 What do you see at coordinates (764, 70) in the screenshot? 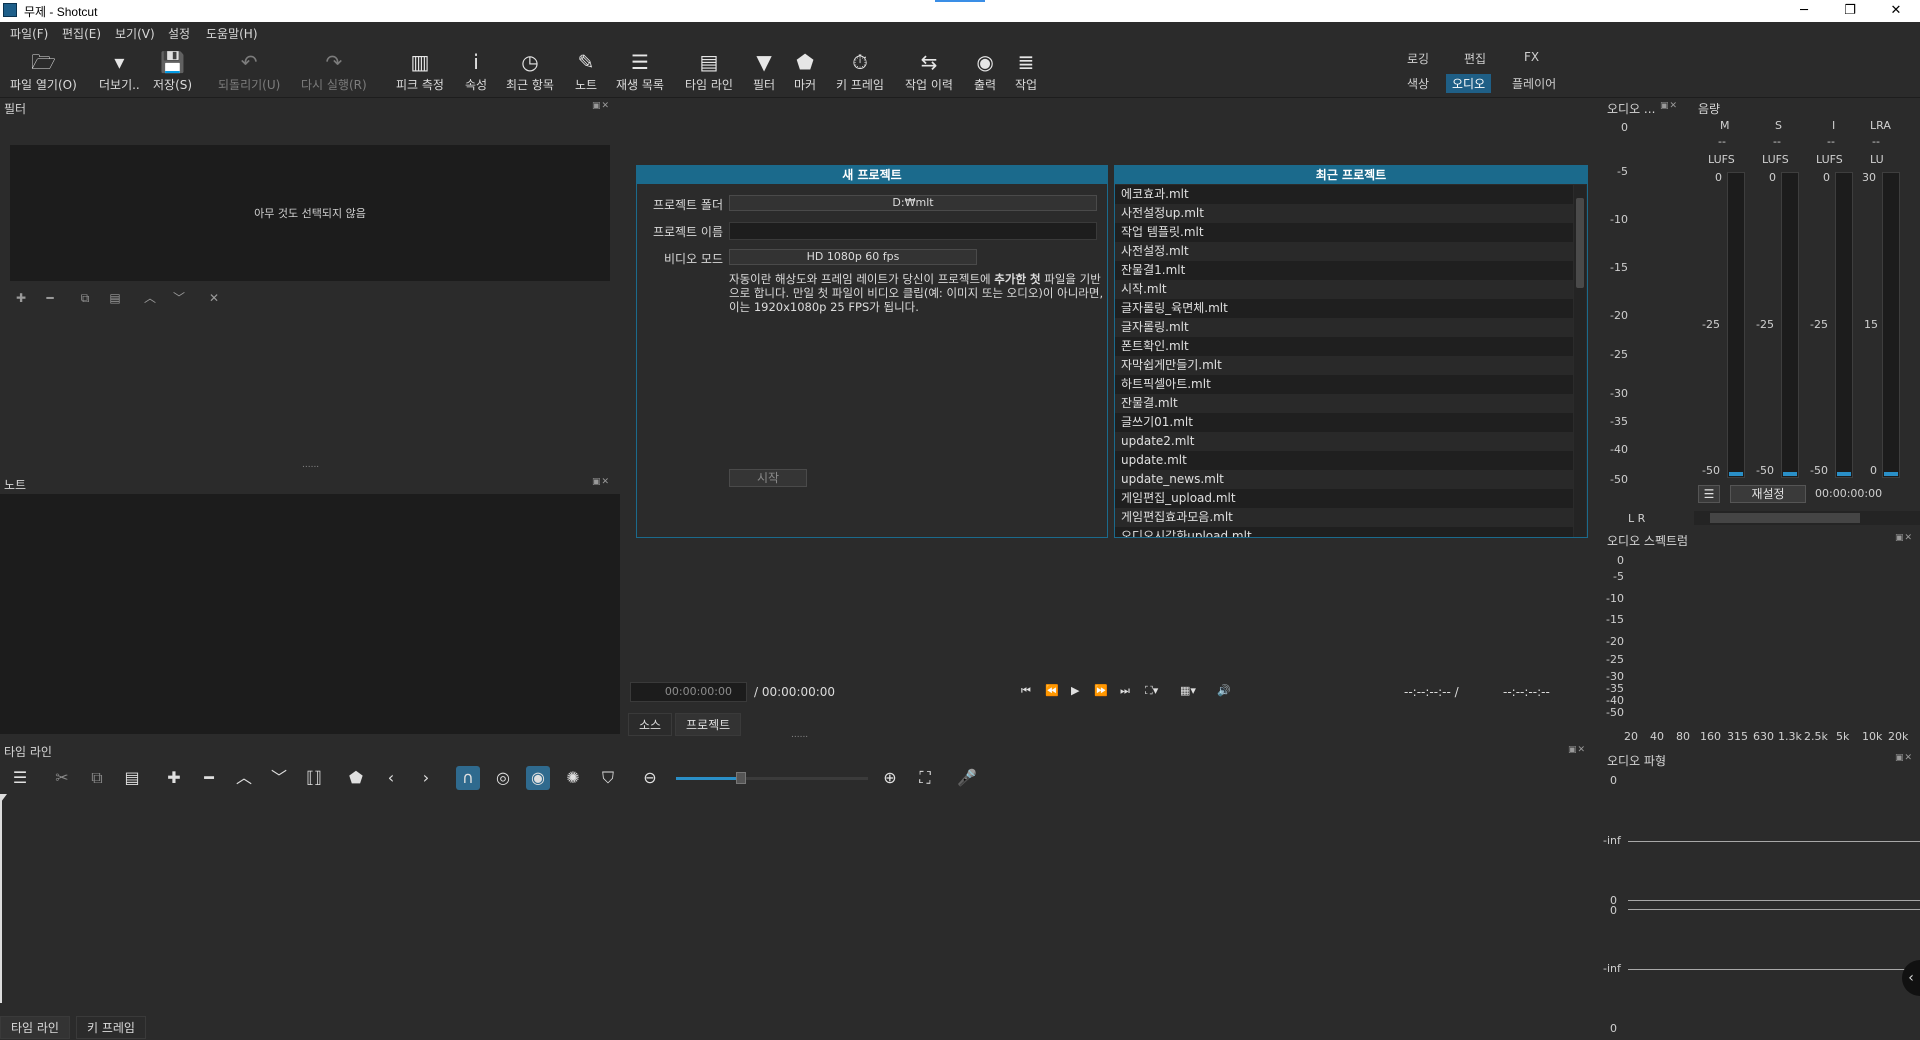
I see `filters-button: ▼ 필터` at bounding box center [764, 70].